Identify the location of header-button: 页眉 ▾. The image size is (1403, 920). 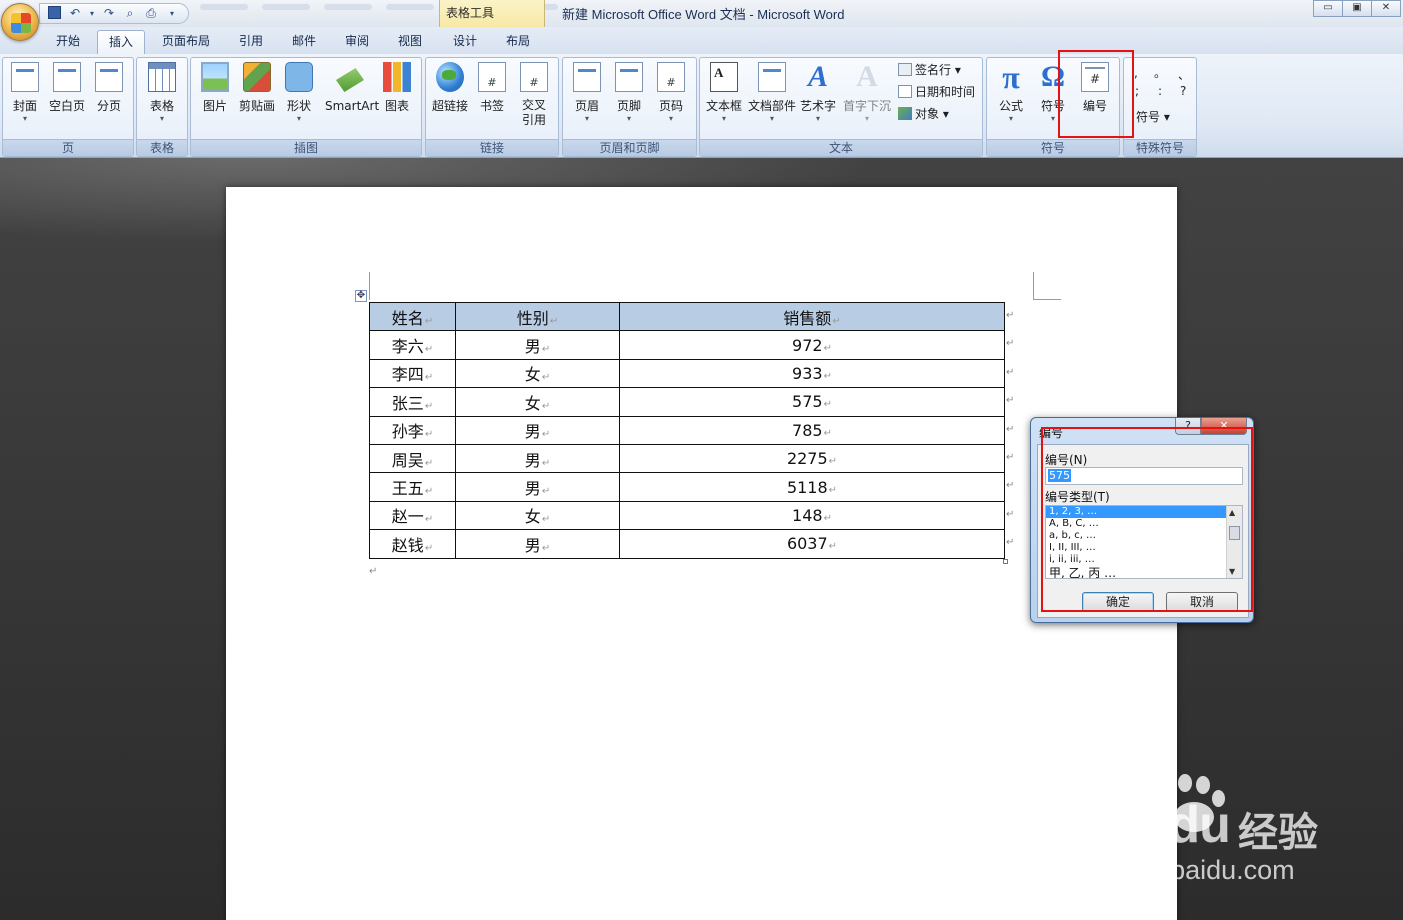
(587, 93).